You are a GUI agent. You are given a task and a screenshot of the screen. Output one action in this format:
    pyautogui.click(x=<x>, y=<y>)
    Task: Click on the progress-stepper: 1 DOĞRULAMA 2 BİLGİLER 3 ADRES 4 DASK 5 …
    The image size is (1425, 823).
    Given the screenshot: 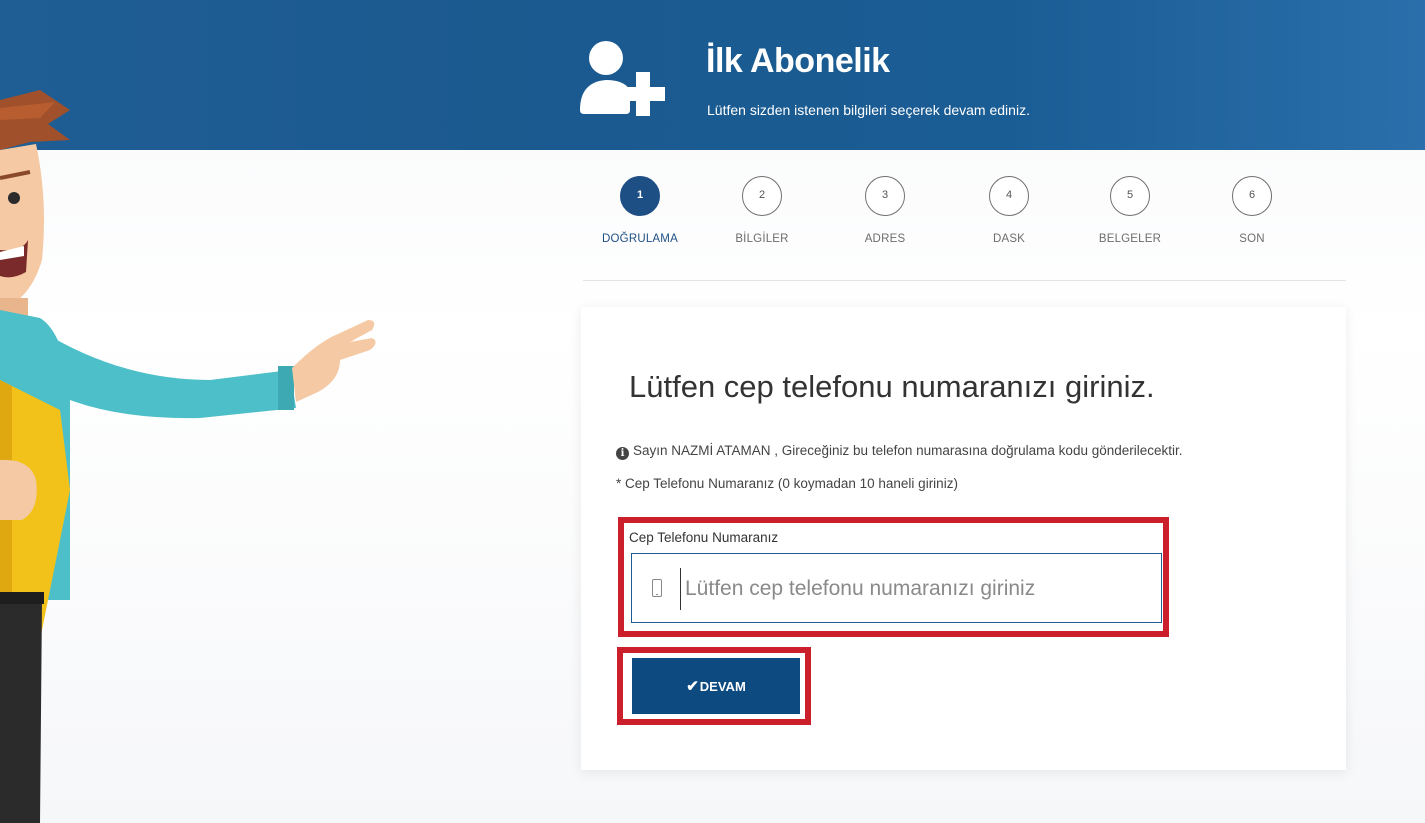 What is the action you would take?
    pyautogui.click(x=972, y=221)
    